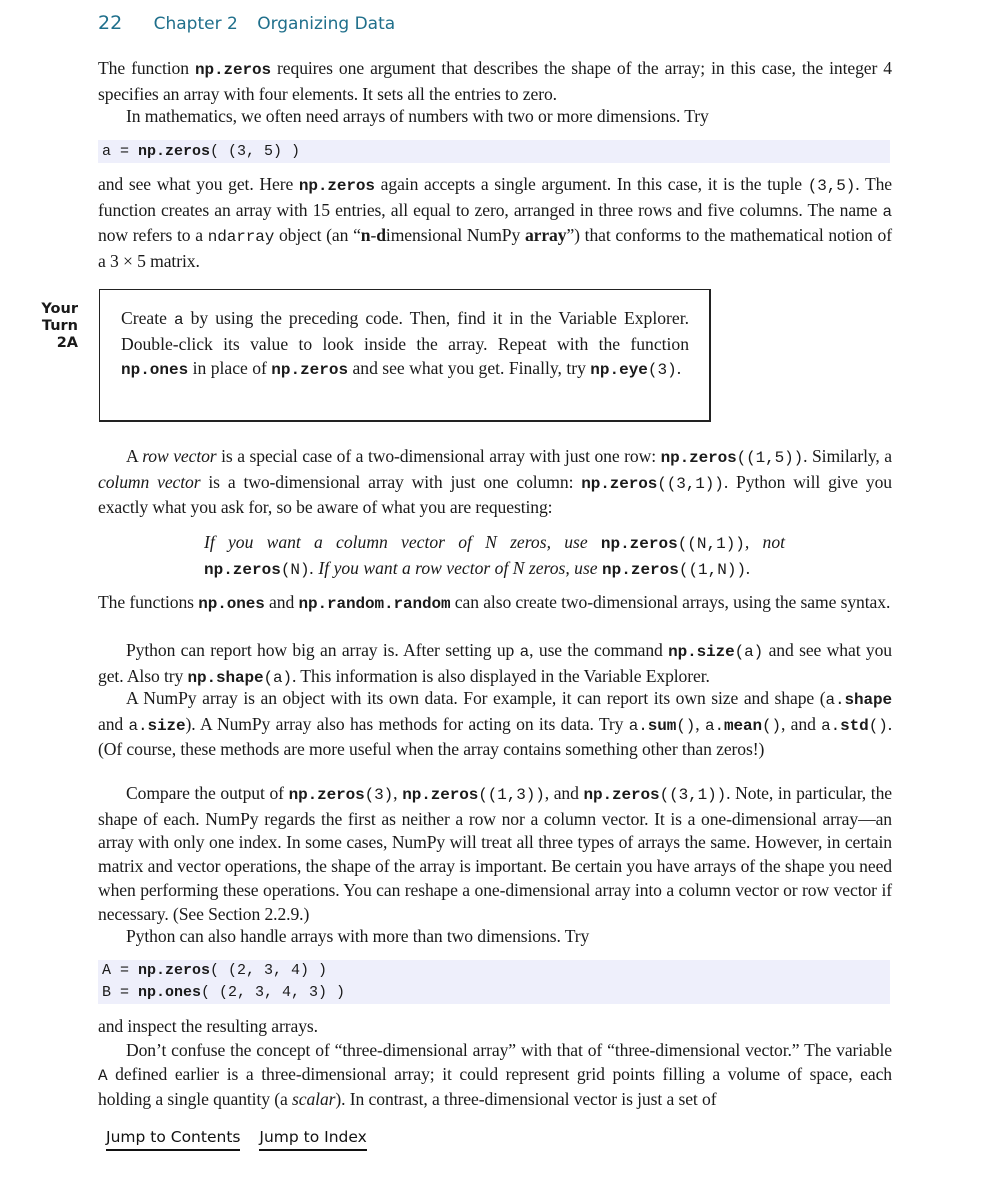 This screenshot has height=1186, width=988. Describe the element at coordinates (770, 458) in the screenshot. I see `inline-code: ((1,5))` at that location.